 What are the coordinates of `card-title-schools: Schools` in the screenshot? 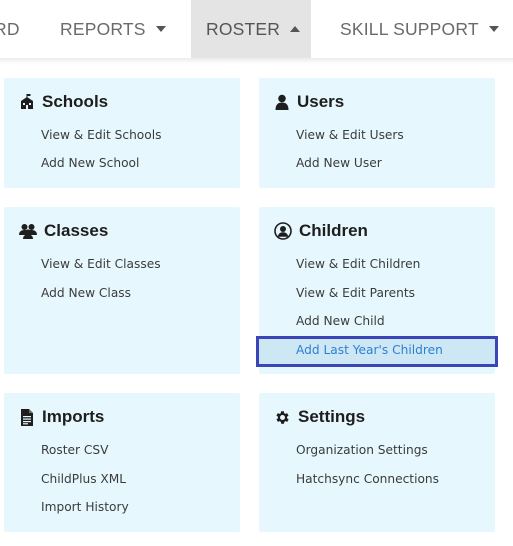 It's located at (63, 102).